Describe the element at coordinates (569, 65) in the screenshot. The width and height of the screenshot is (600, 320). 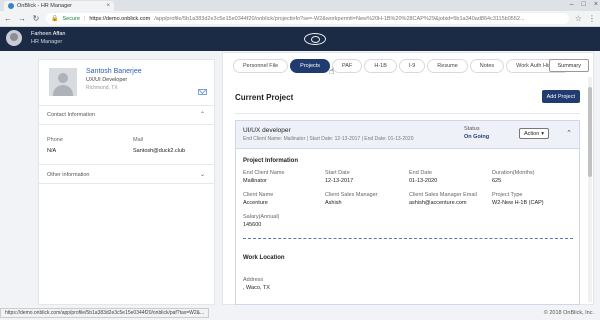
I see `summary-button: Summary` at that location.